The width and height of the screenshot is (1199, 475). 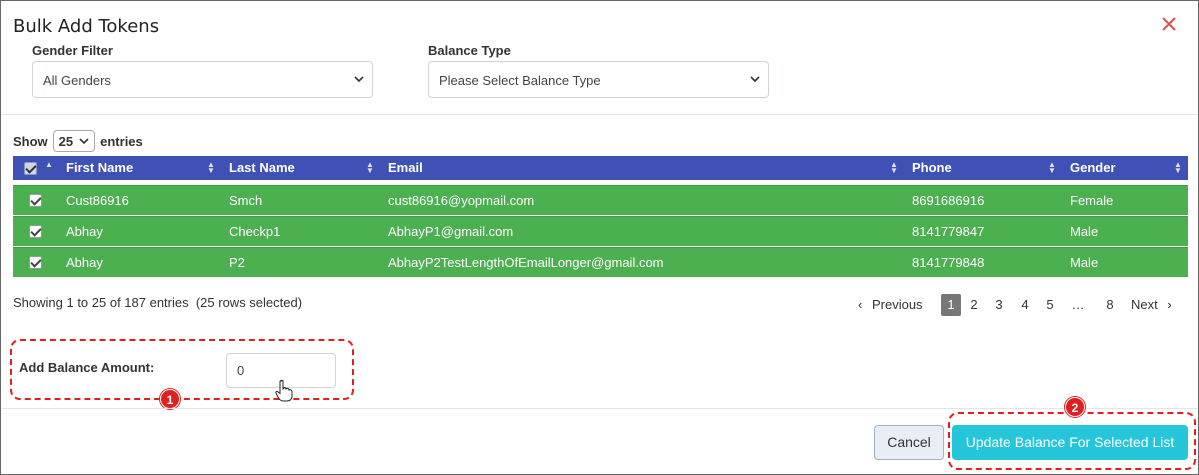 What do you see at coordinates (948, 231) in the screenshot?
I see `cell-phone: 8141779847` at bounding box center [948, 231].